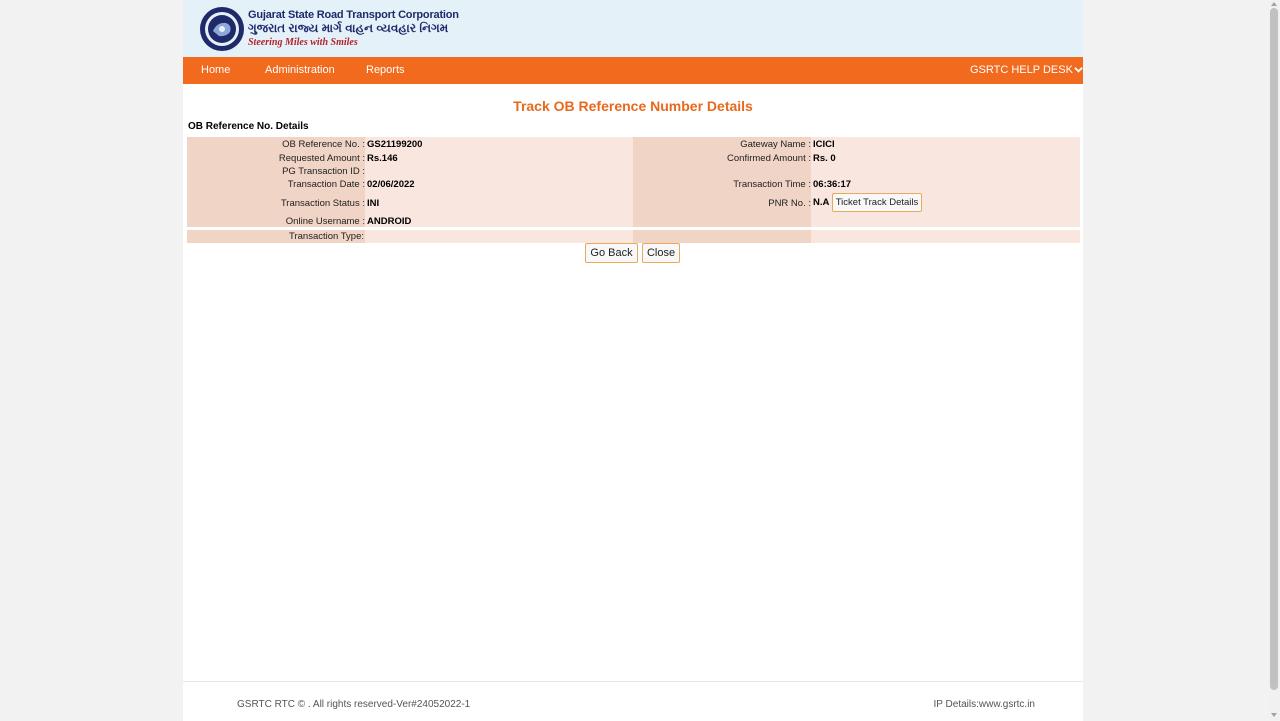 Image resolution: width=1280 pixels, height=721 pixels. Describe the element at coordinates (391, 184) in the screenshot. I see `txn-date-value: 02/06/2022` at that location.